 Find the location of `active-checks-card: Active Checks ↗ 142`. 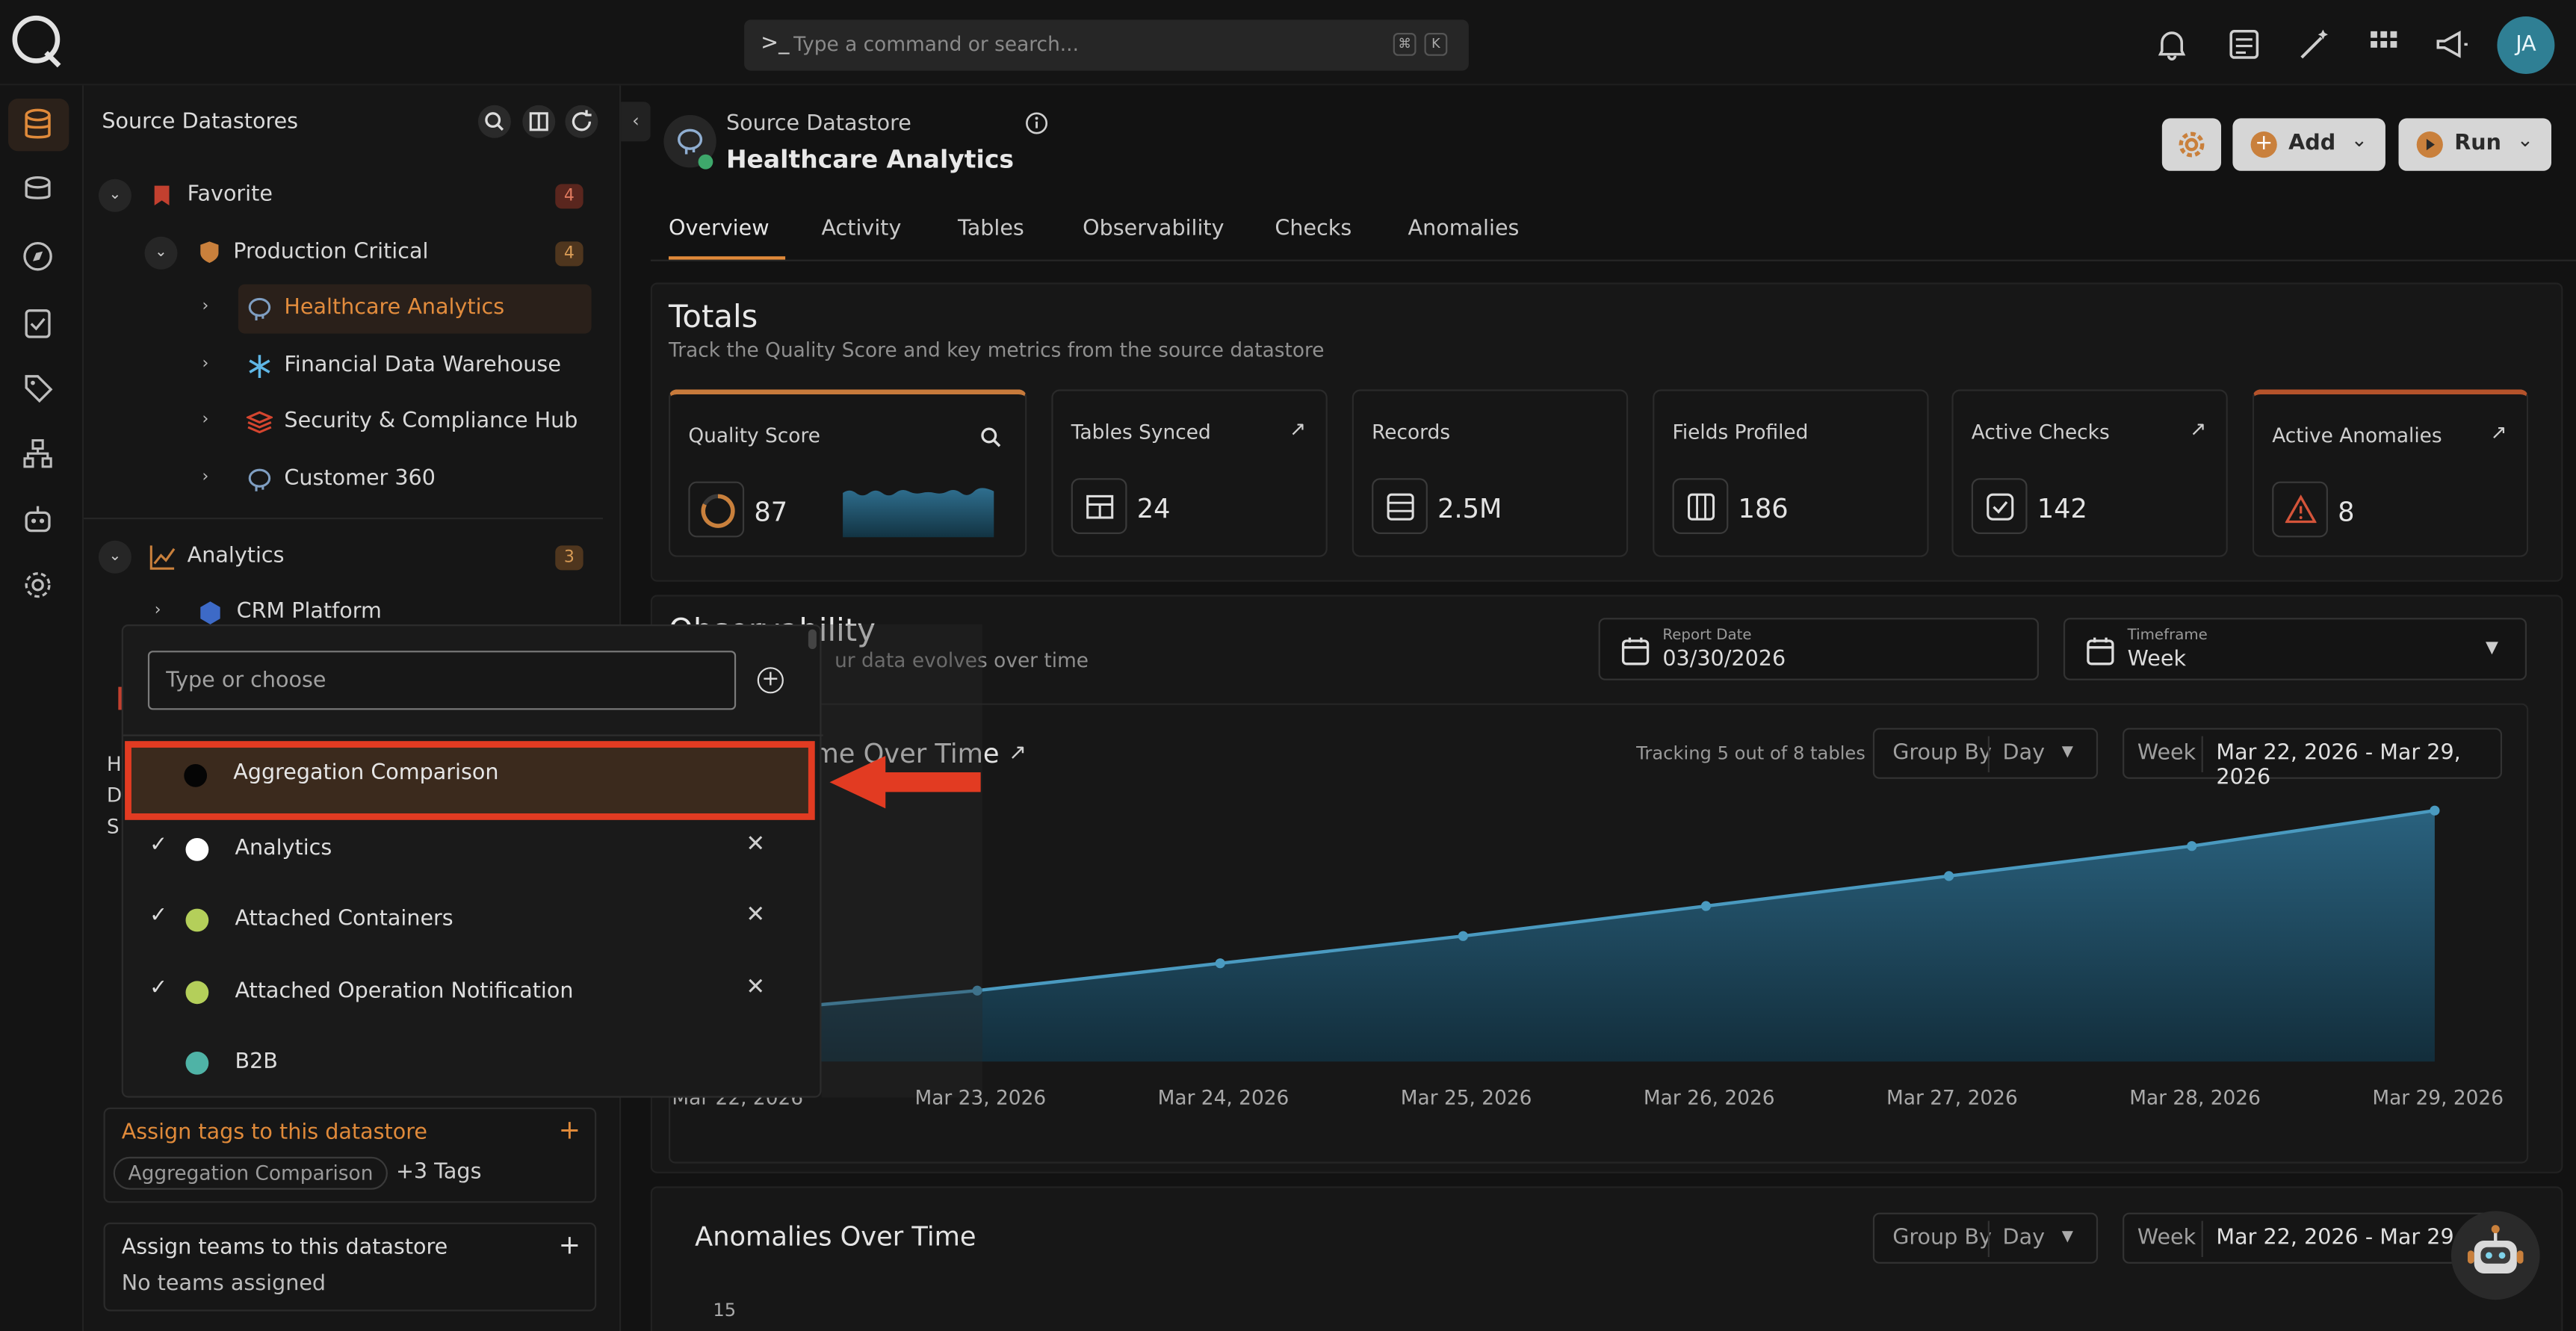

active-checks-card: Active Checks ↗ 142 is located at coordinates (2089, 473).